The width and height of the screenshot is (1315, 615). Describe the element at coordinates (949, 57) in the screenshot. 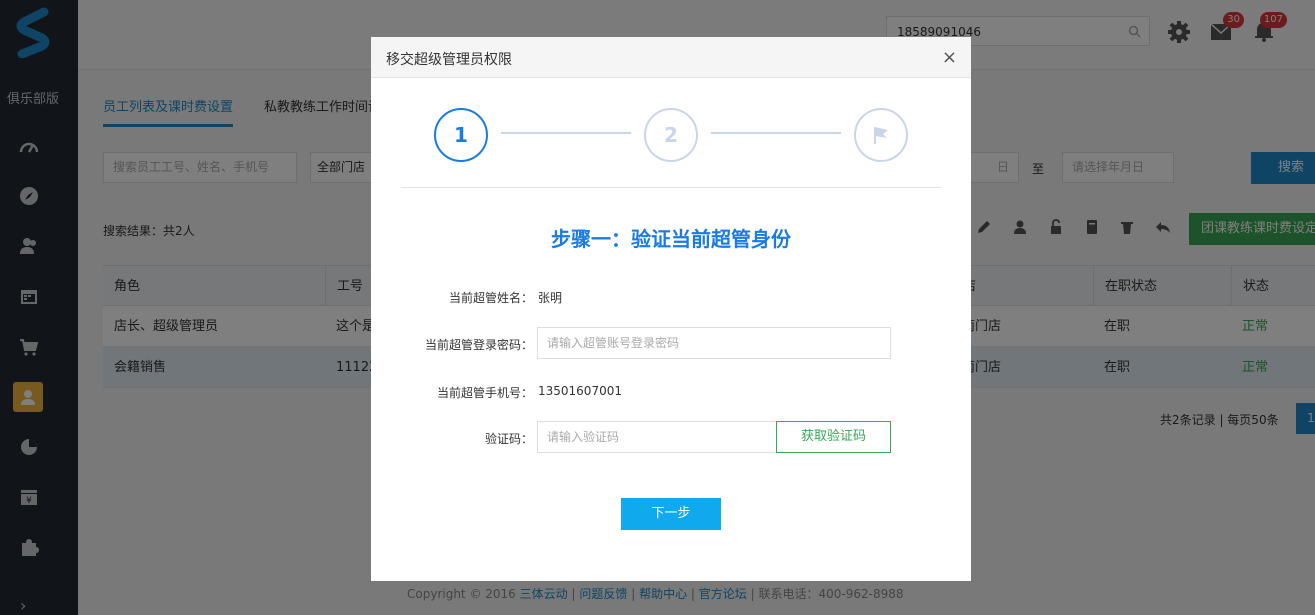

I see `close-icon: ×` at that location.